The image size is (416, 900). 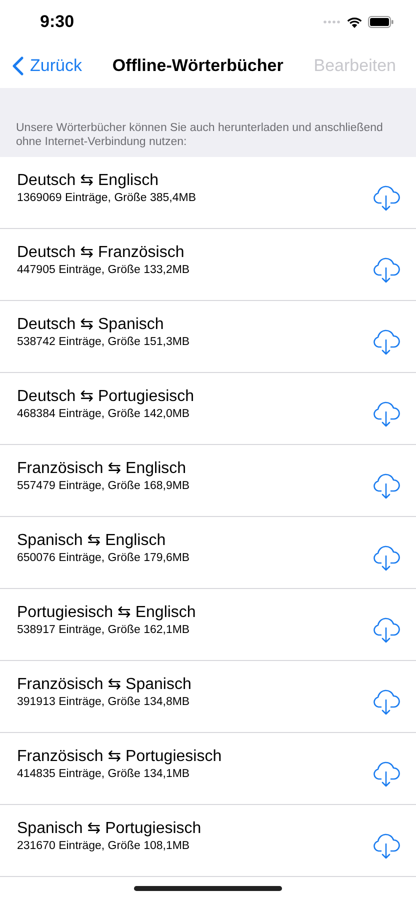 What do you see at coordinates (208, 193) in the screenshot?
I see `dictionary-row: Deutsch ⇆ Englisch 1369069 Einträge, Größe 385,4MB` at bounding box center [208, 193].